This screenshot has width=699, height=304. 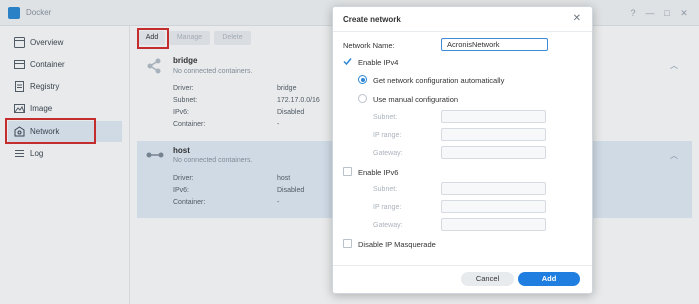 I want to click on ipv4-subnet-label: Subnet:, so click(x=385, y=117).